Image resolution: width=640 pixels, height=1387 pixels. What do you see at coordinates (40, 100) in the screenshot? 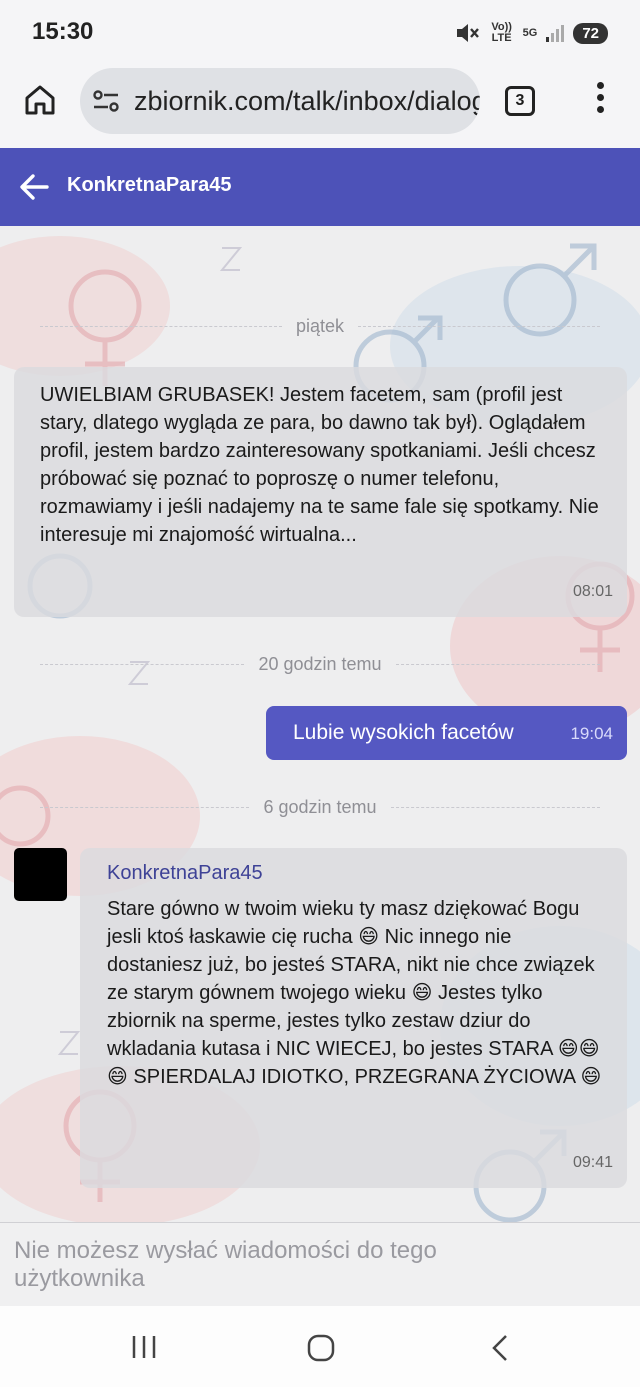
I see `home-icon` at bounding box center [40, 100].